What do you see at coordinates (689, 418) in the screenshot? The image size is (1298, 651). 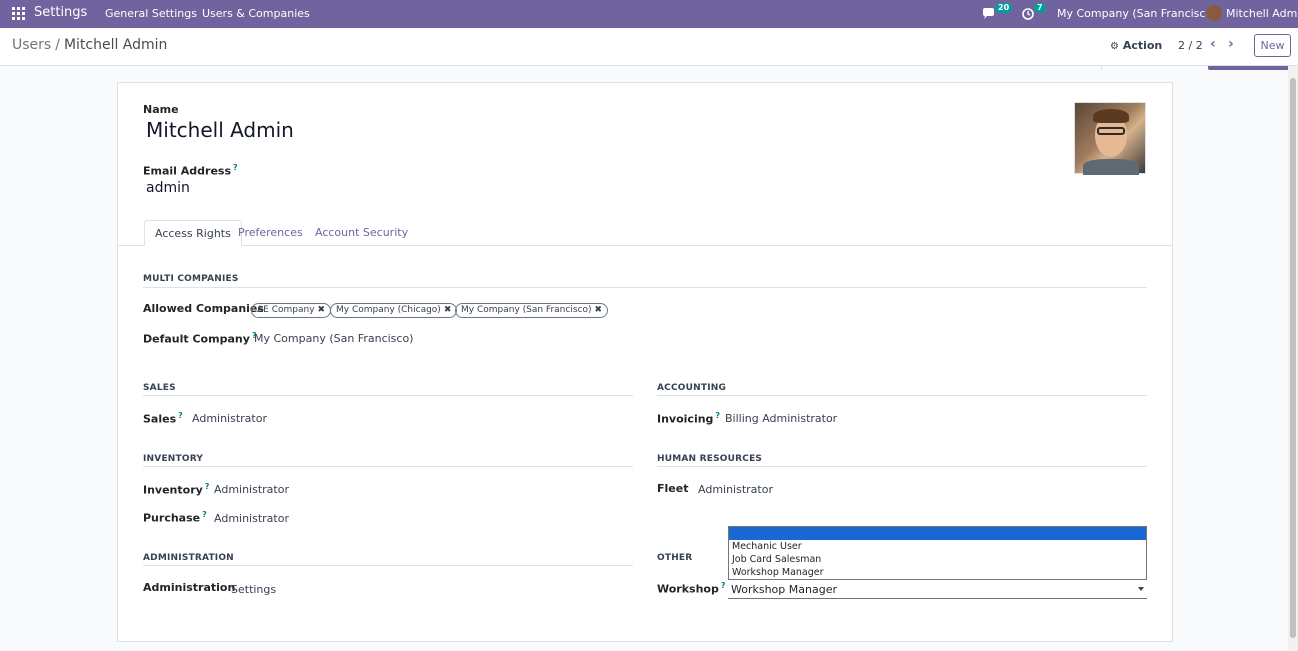 I see `invoicing-label: Invoicing?` at bounding box center [689, 418].